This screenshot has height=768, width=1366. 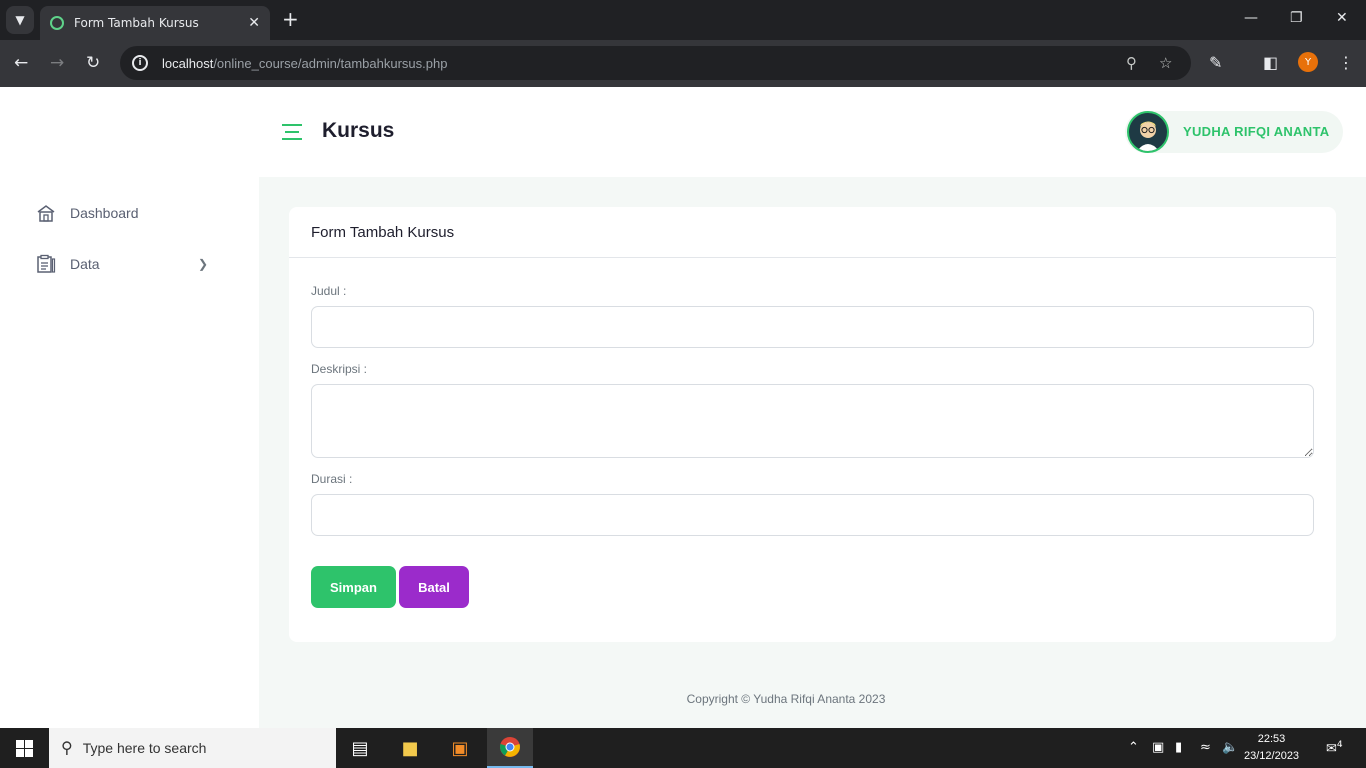 I want to click on forward-button: →, so click(x=57, y=63).